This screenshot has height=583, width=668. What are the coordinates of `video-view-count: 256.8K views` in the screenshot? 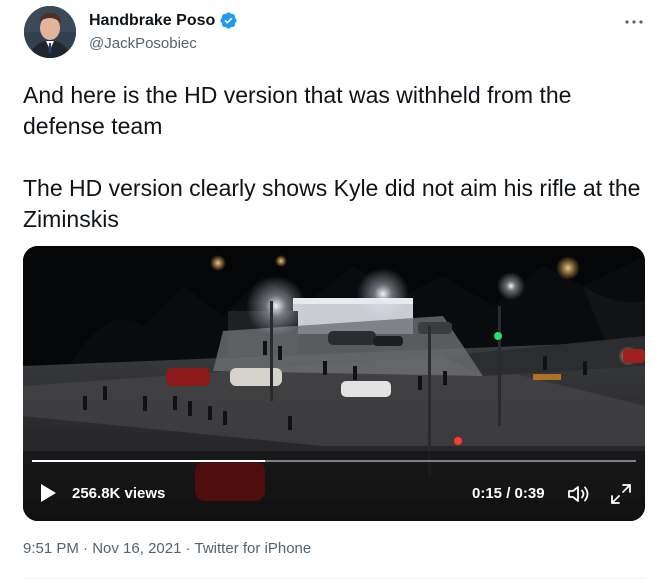 It's located at (119, 493).